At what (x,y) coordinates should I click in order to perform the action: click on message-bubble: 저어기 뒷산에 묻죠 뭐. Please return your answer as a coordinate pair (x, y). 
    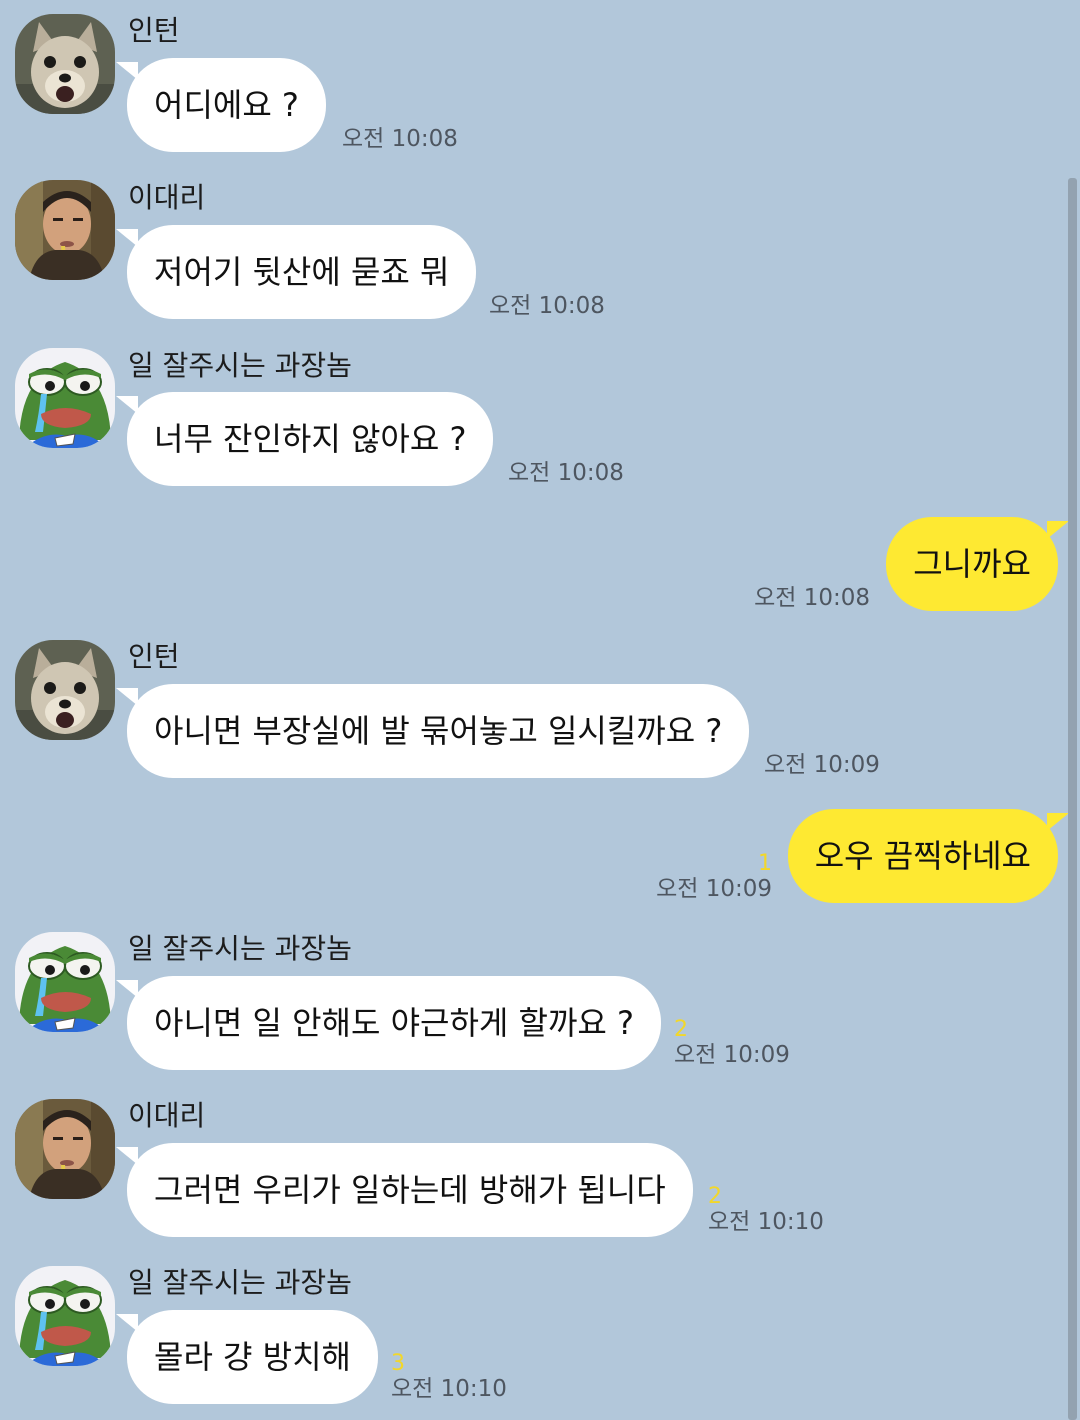
    Looking at the image, I should click on (296, 272).